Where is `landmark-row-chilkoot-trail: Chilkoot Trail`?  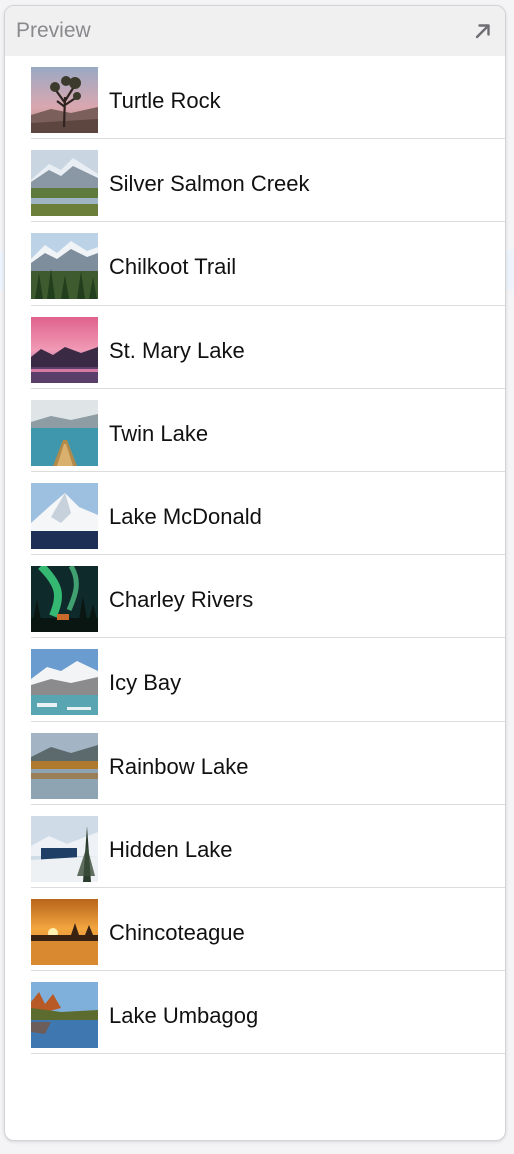
landmark-row-chilkoot-trail: Chilkoot Trail is located at coordinates (255, 264).